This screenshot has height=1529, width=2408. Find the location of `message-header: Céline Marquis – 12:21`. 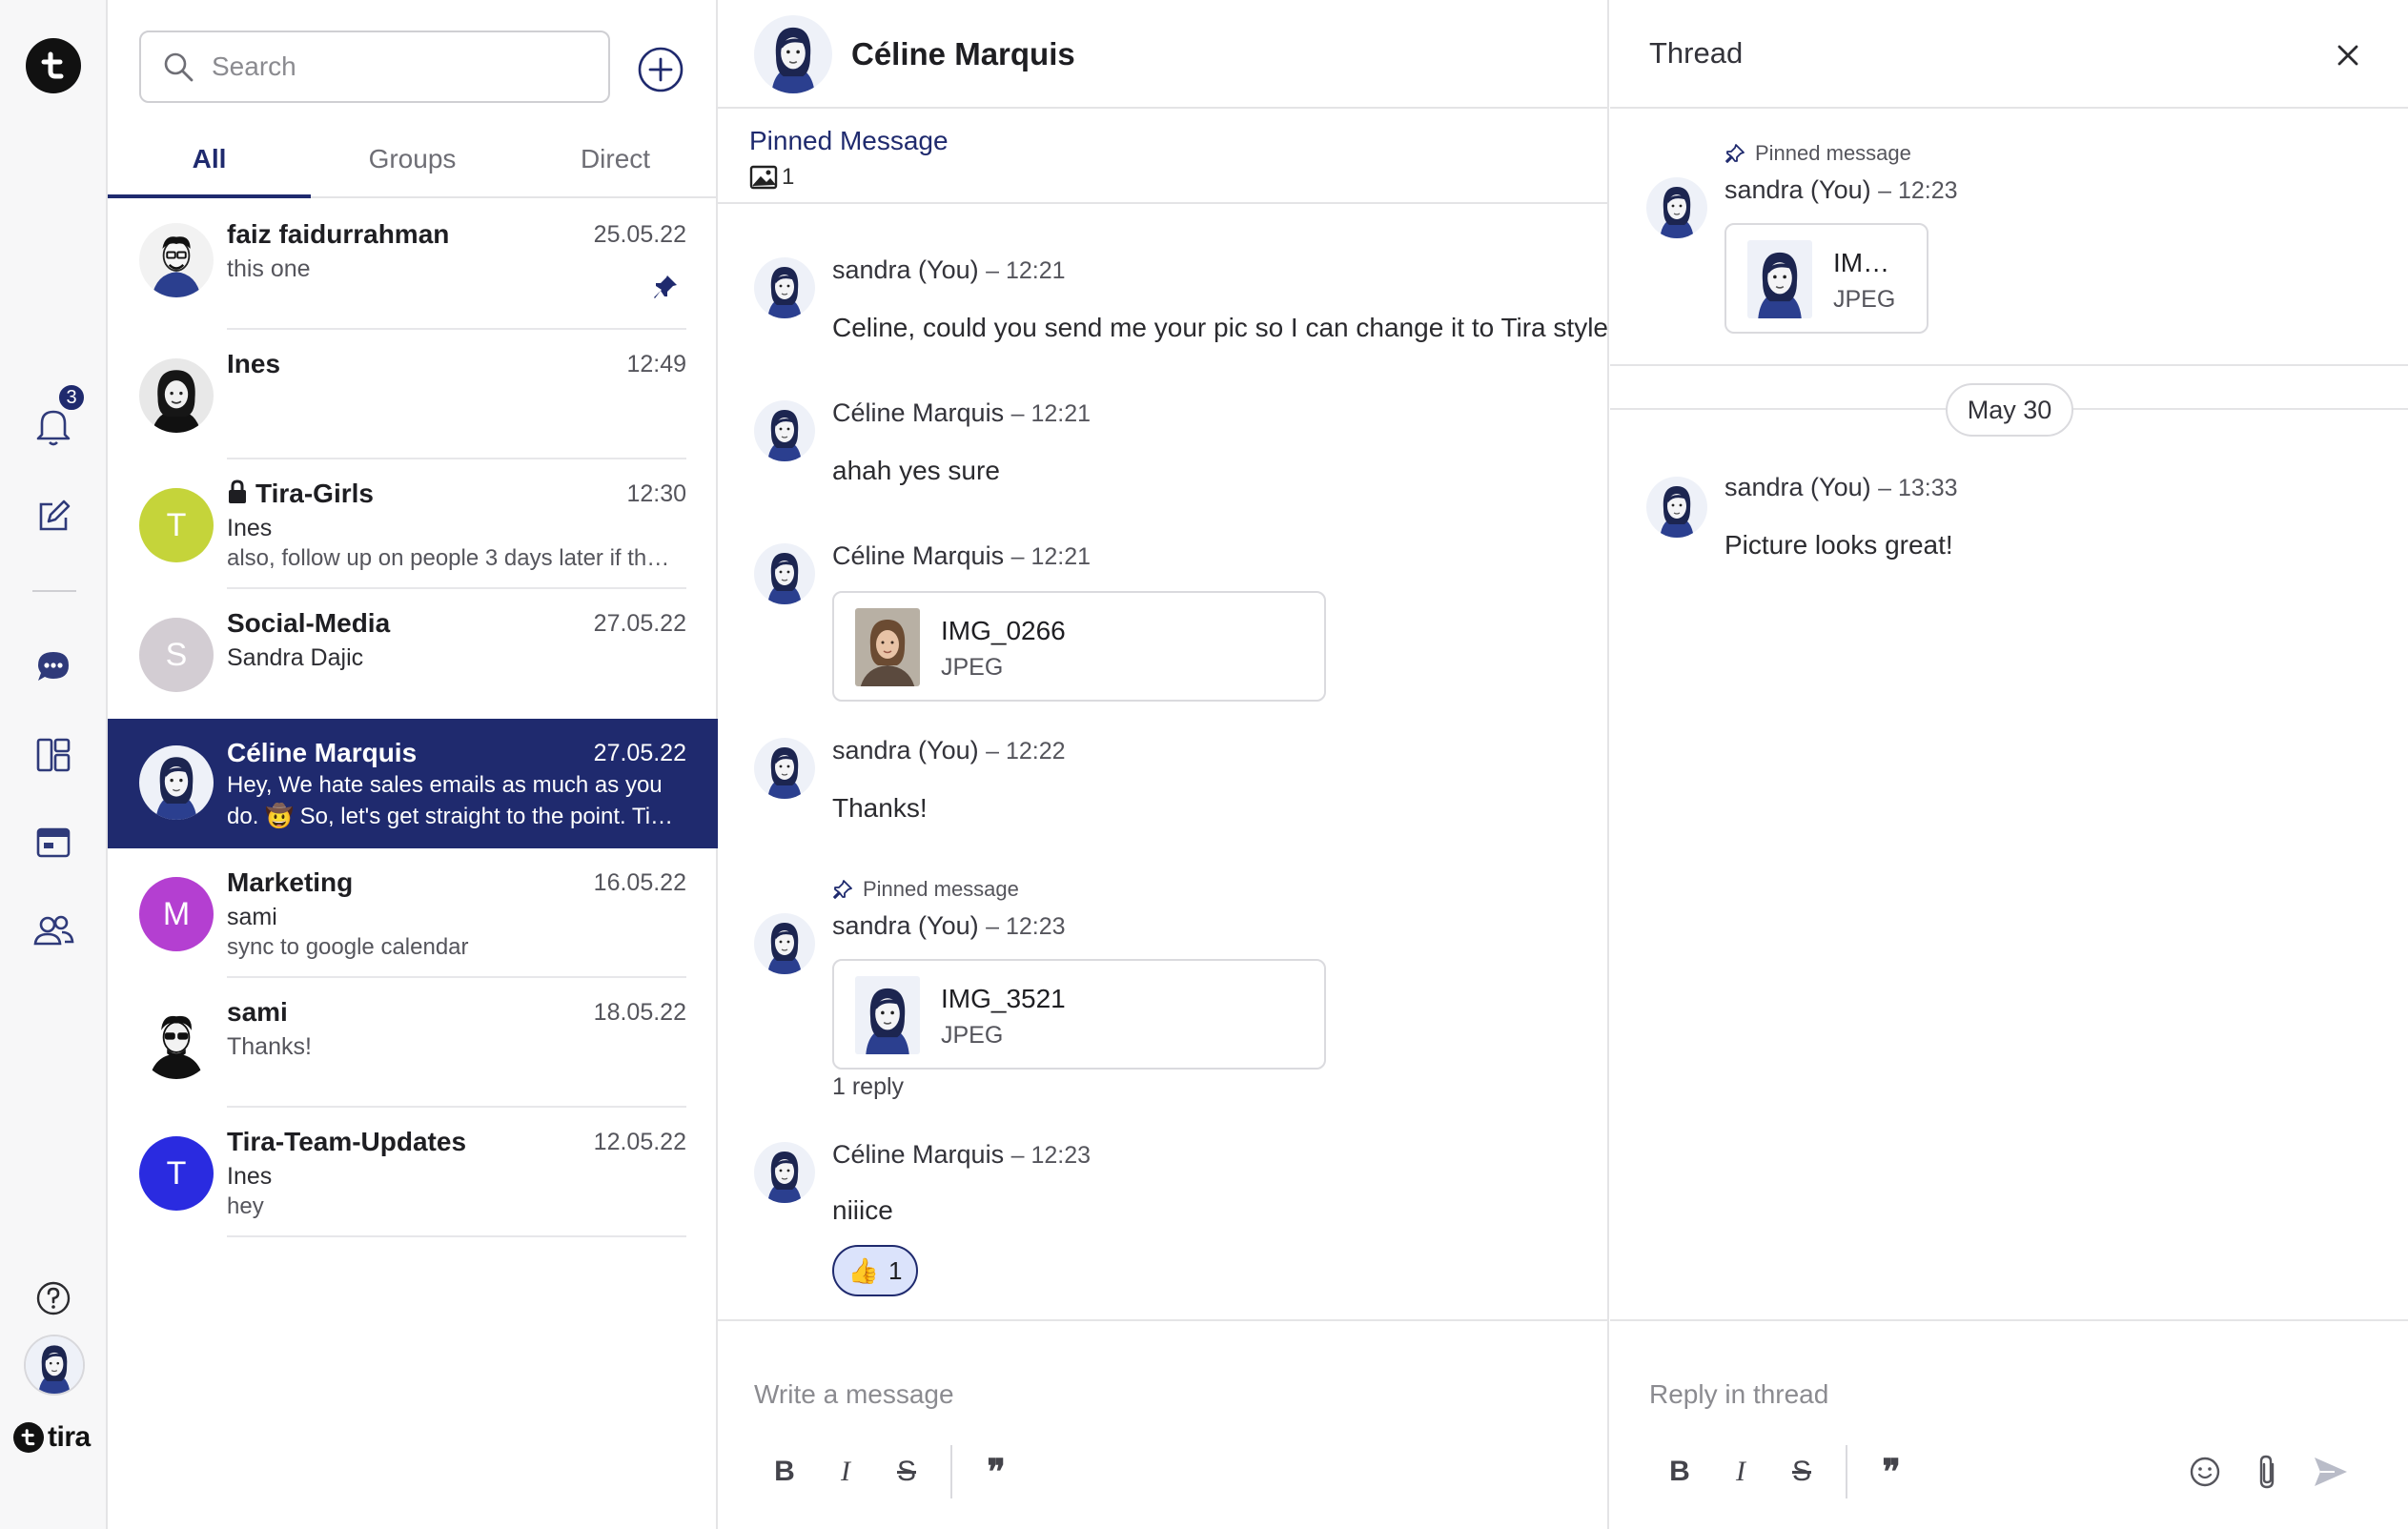

message-header: Céline Marquis – 12:21 is located at coordinates (961, 556).